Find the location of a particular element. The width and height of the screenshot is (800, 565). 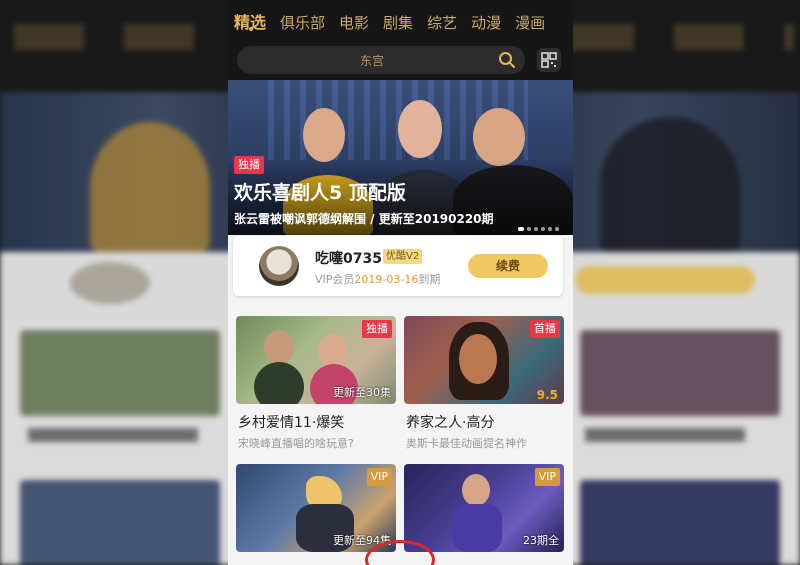

vip-card: 吃噻0735 优酷V2 VIP会员2019-03-16到期 续费 is located at coordinates (398, 266).